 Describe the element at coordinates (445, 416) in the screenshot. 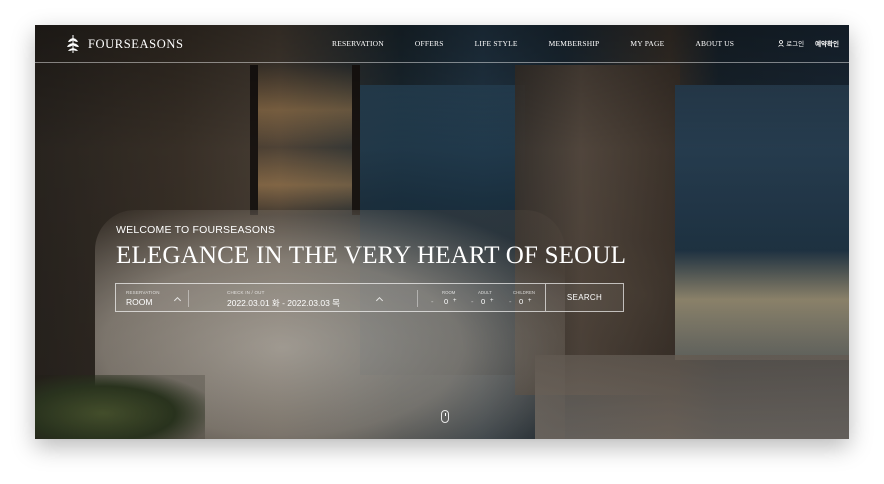

I see `mouse-icon` at that location.